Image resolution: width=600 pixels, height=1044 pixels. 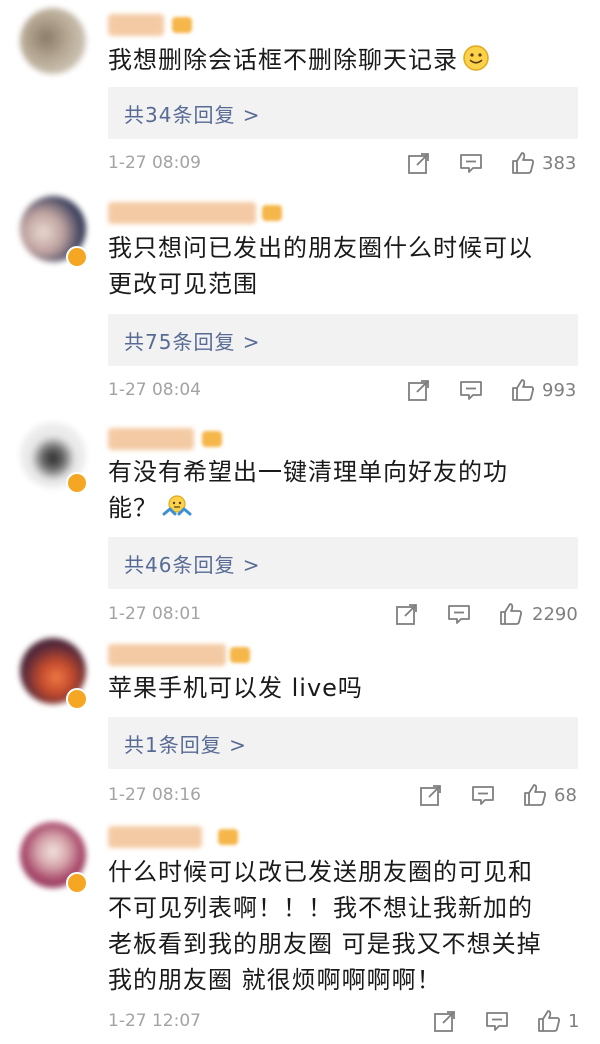 What do you see at coordinates (343, 616) in the screenshot?
I see `comment-meta: 1-27 08:01 2290` at bounding box center [343, 616].